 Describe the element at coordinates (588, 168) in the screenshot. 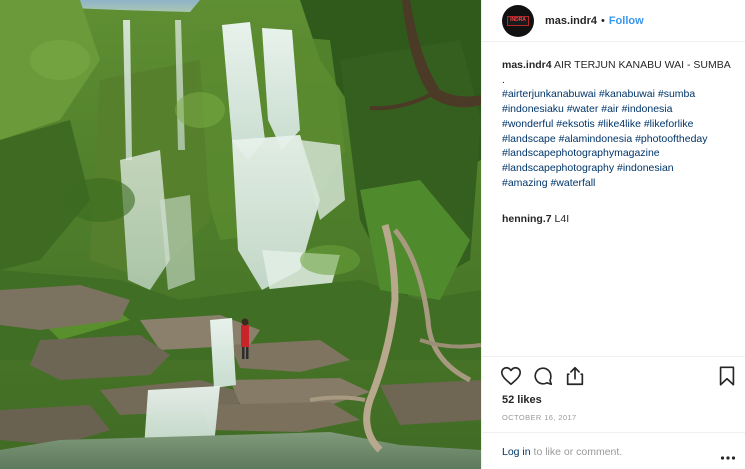

I see `hashtag-link: #landscapephotography #indonesian` at that location.